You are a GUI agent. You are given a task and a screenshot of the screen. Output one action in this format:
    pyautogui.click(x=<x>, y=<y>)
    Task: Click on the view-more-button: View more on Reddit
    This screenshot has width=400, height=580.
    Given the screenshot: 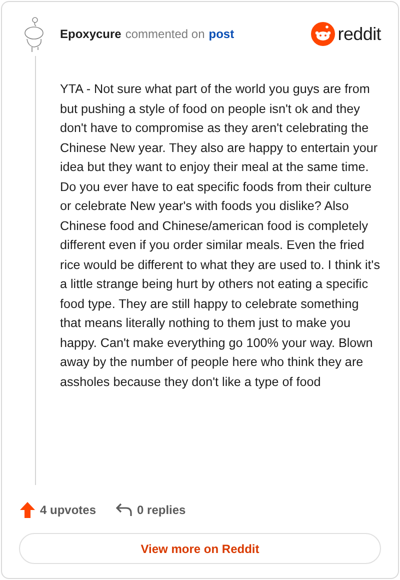 What is the action you would take?
    pyautogui.click(x=200, y=548)
    